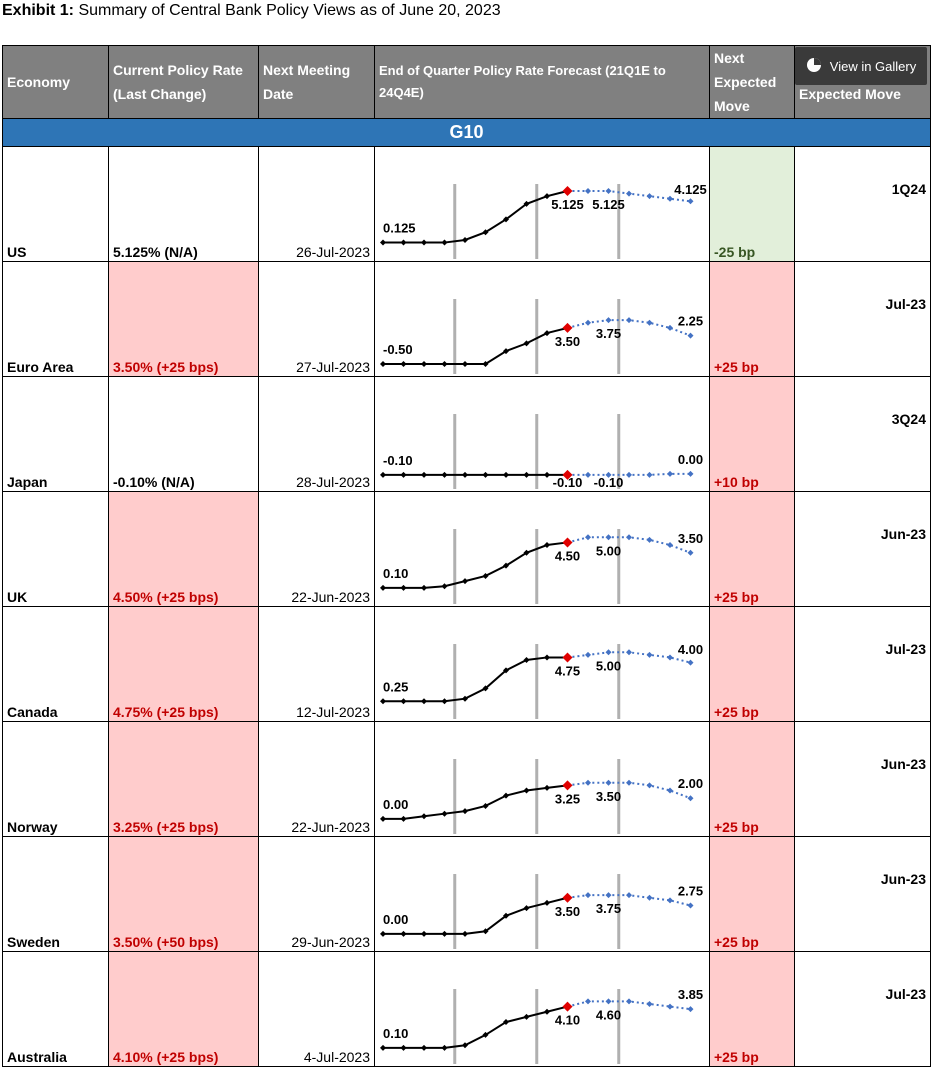 This screenshot has width=932, height=1067. Describe the element at coordinates (466, 132) in the screenshot. I see `group-row: G10` at that location.